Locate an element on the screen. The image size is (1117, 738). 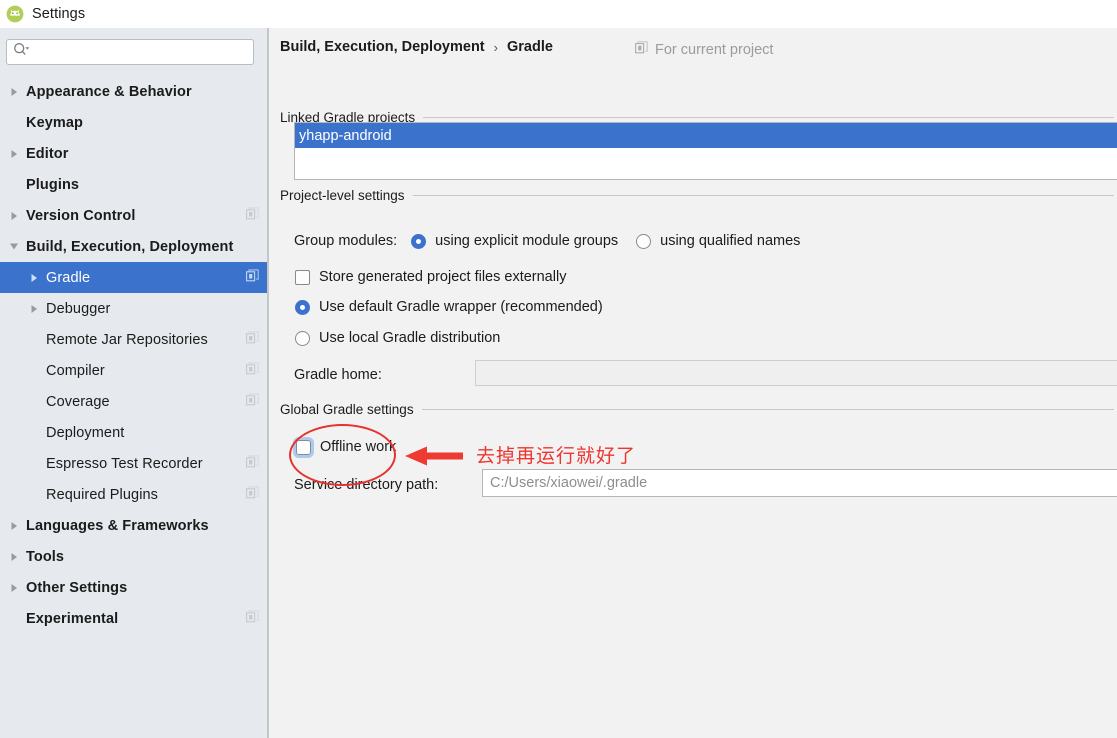
sidebar-item-label: Compiler is located at coordinates (75, 370).